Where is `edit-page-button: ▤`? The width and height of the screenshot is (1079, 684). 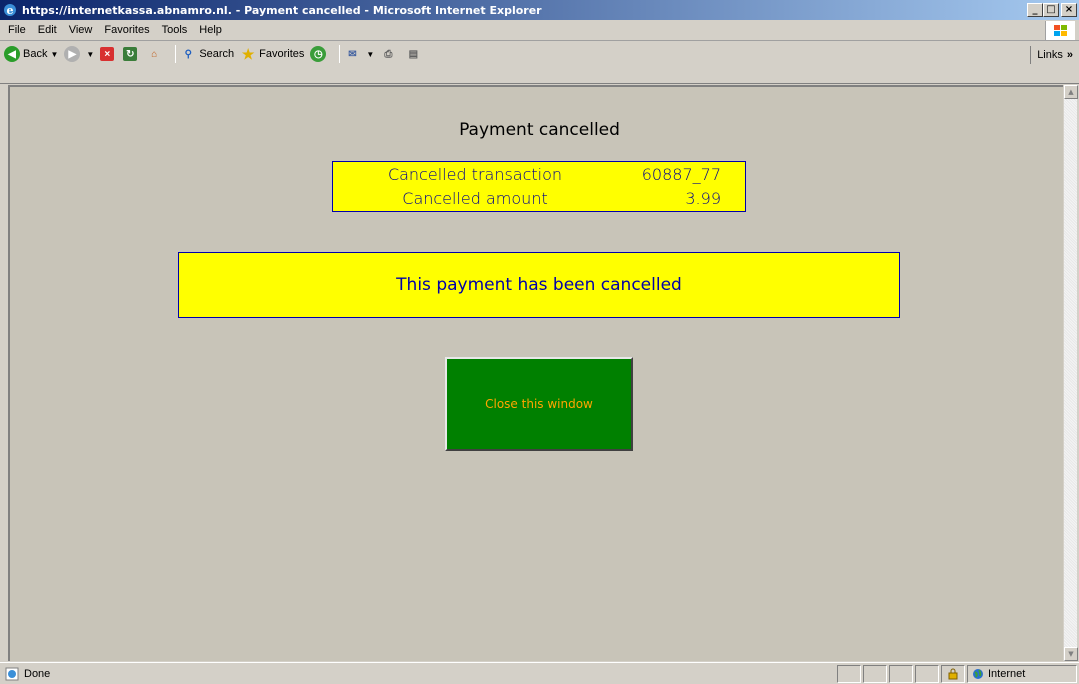
edit-page-button: ▤ is located at coordinates (414, 54).